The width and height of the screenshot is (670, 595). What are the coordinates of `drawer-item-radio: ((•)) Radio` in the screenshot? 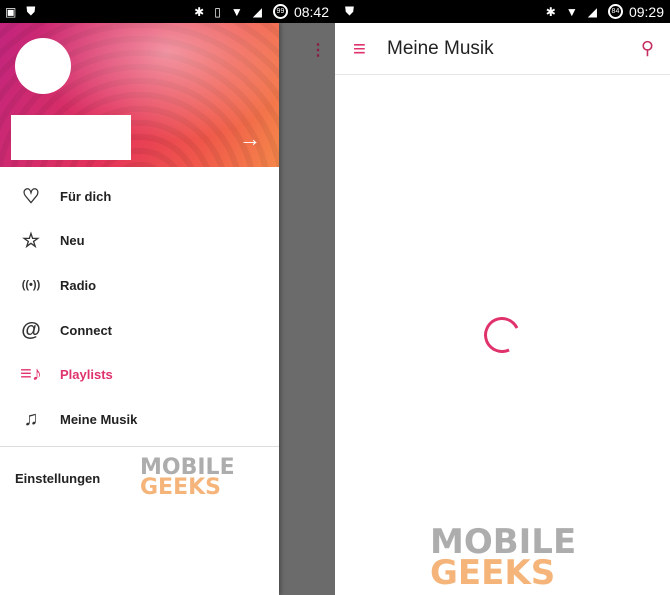 It's located at (139, 285).